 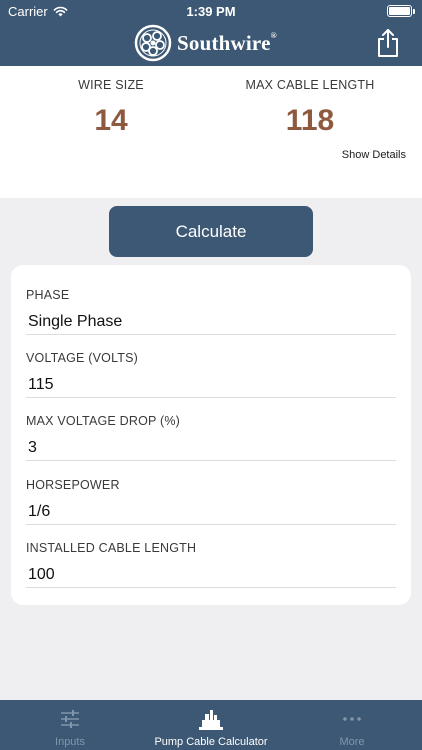 What do you see at coordinates (352, 719) in the screenshot?
I see `more-dots-icon` at bounding box center [352, 719].